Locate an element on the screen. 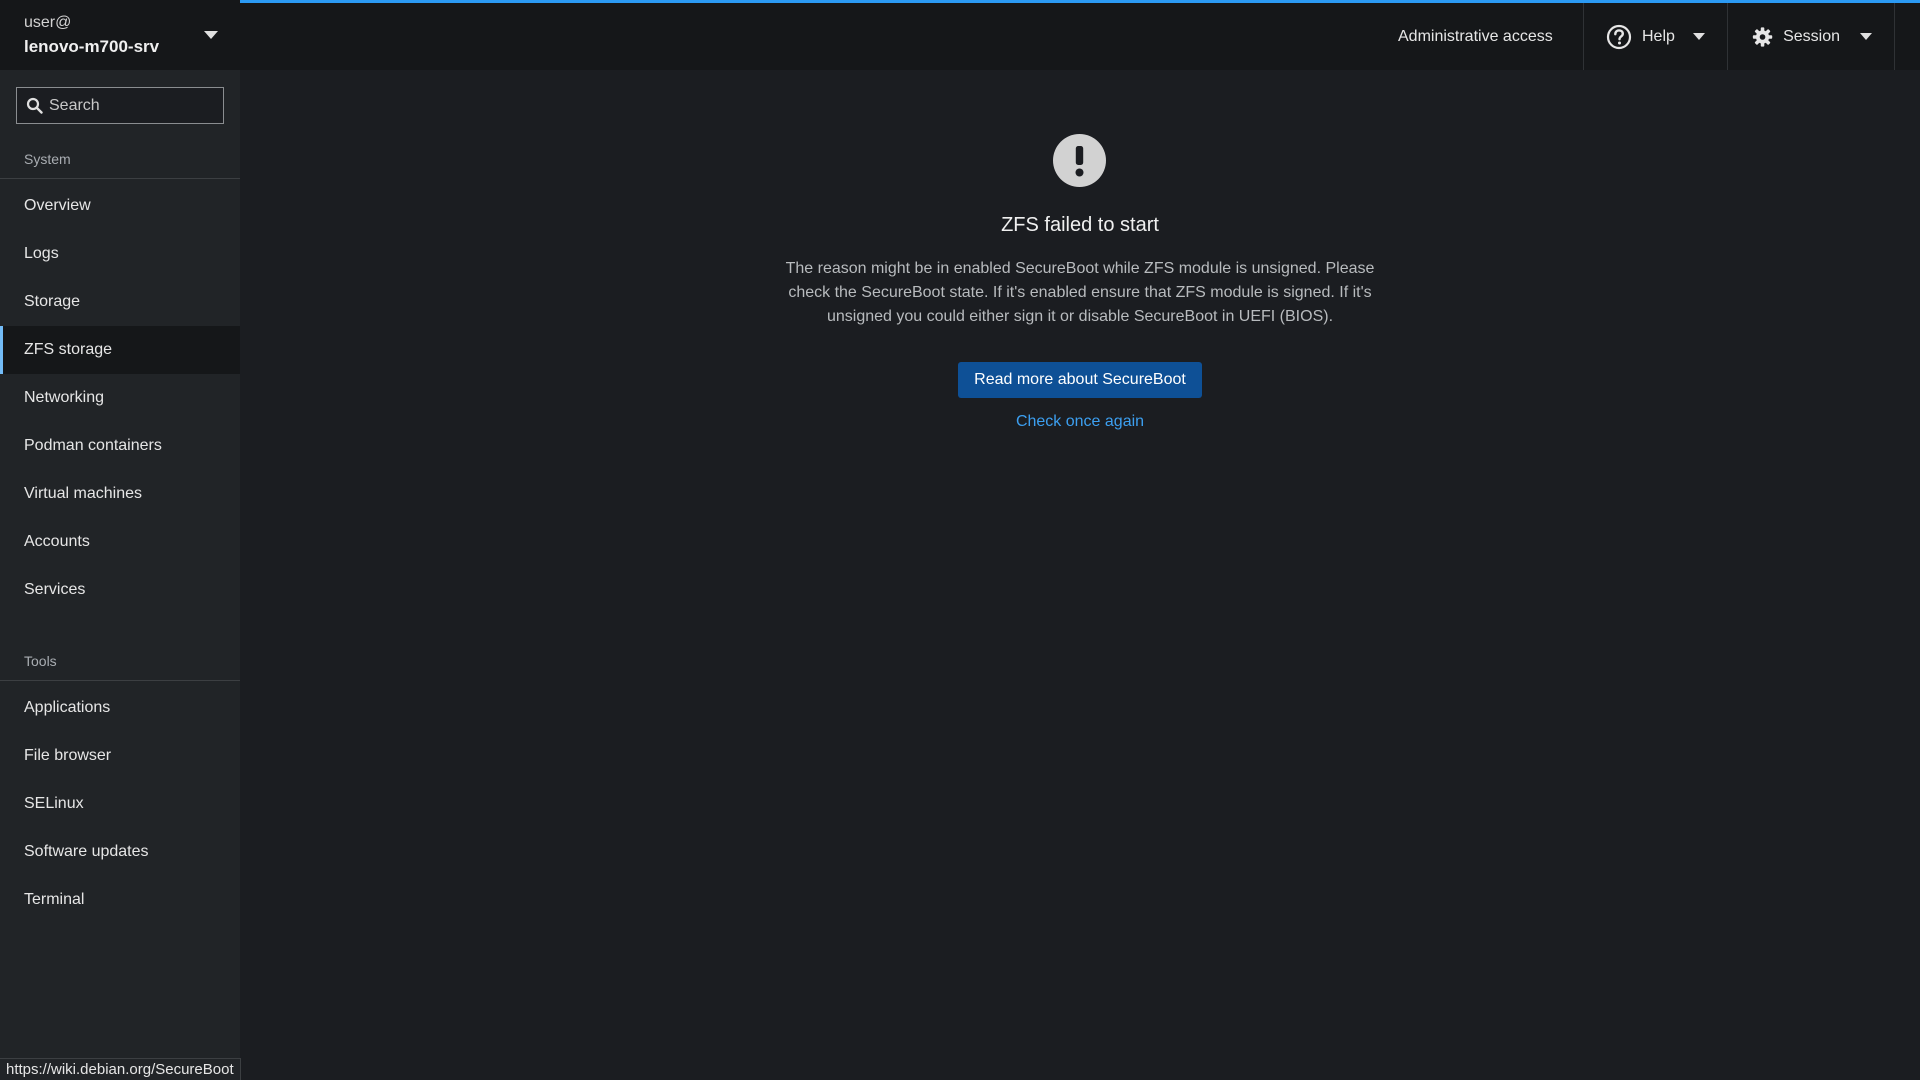 The height and width of the screenshot is (1080, 1920). search-icon is located at coordinates (34, 105).